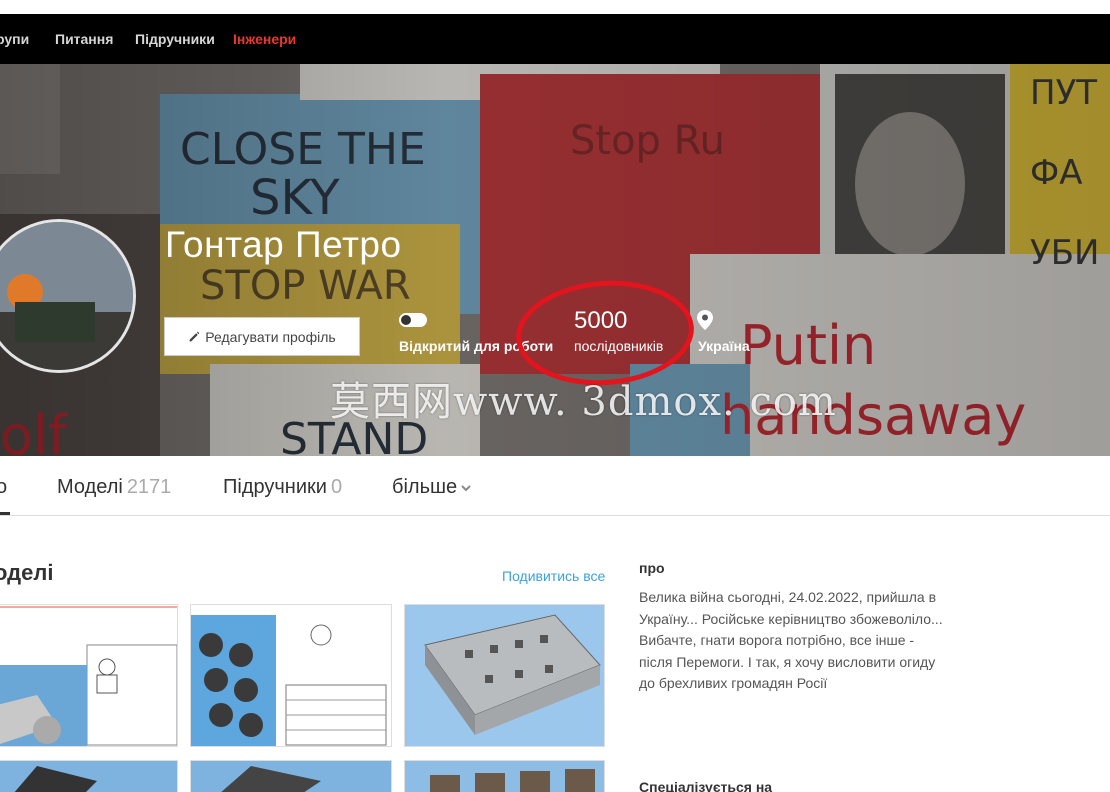  I want to click on location-label: Україна, so click(724, 346).